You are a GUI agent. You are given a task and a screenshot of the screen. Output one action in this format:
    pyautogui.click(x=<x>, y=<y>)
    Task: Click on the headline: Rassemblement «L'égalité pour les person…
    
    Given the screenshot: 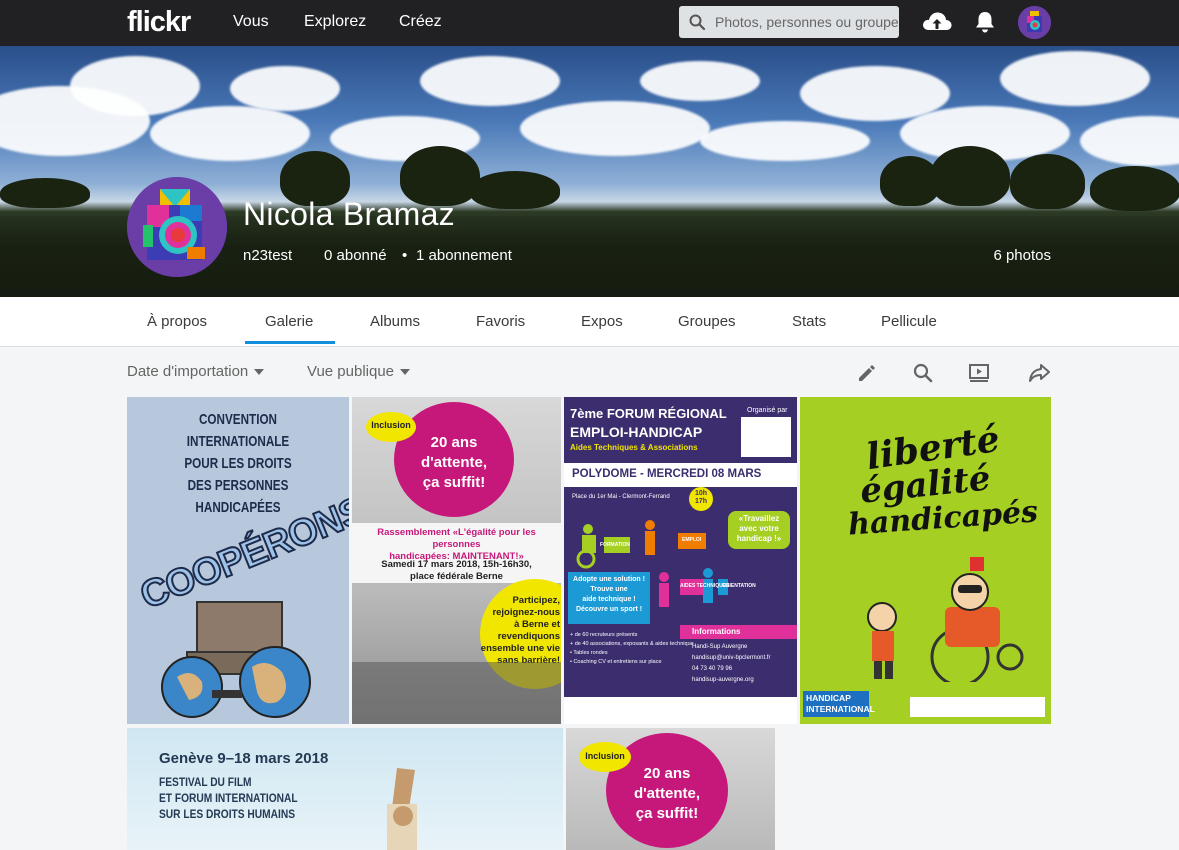 What is the action you would take?
    pyautogui.click(x=456, y=544)
    